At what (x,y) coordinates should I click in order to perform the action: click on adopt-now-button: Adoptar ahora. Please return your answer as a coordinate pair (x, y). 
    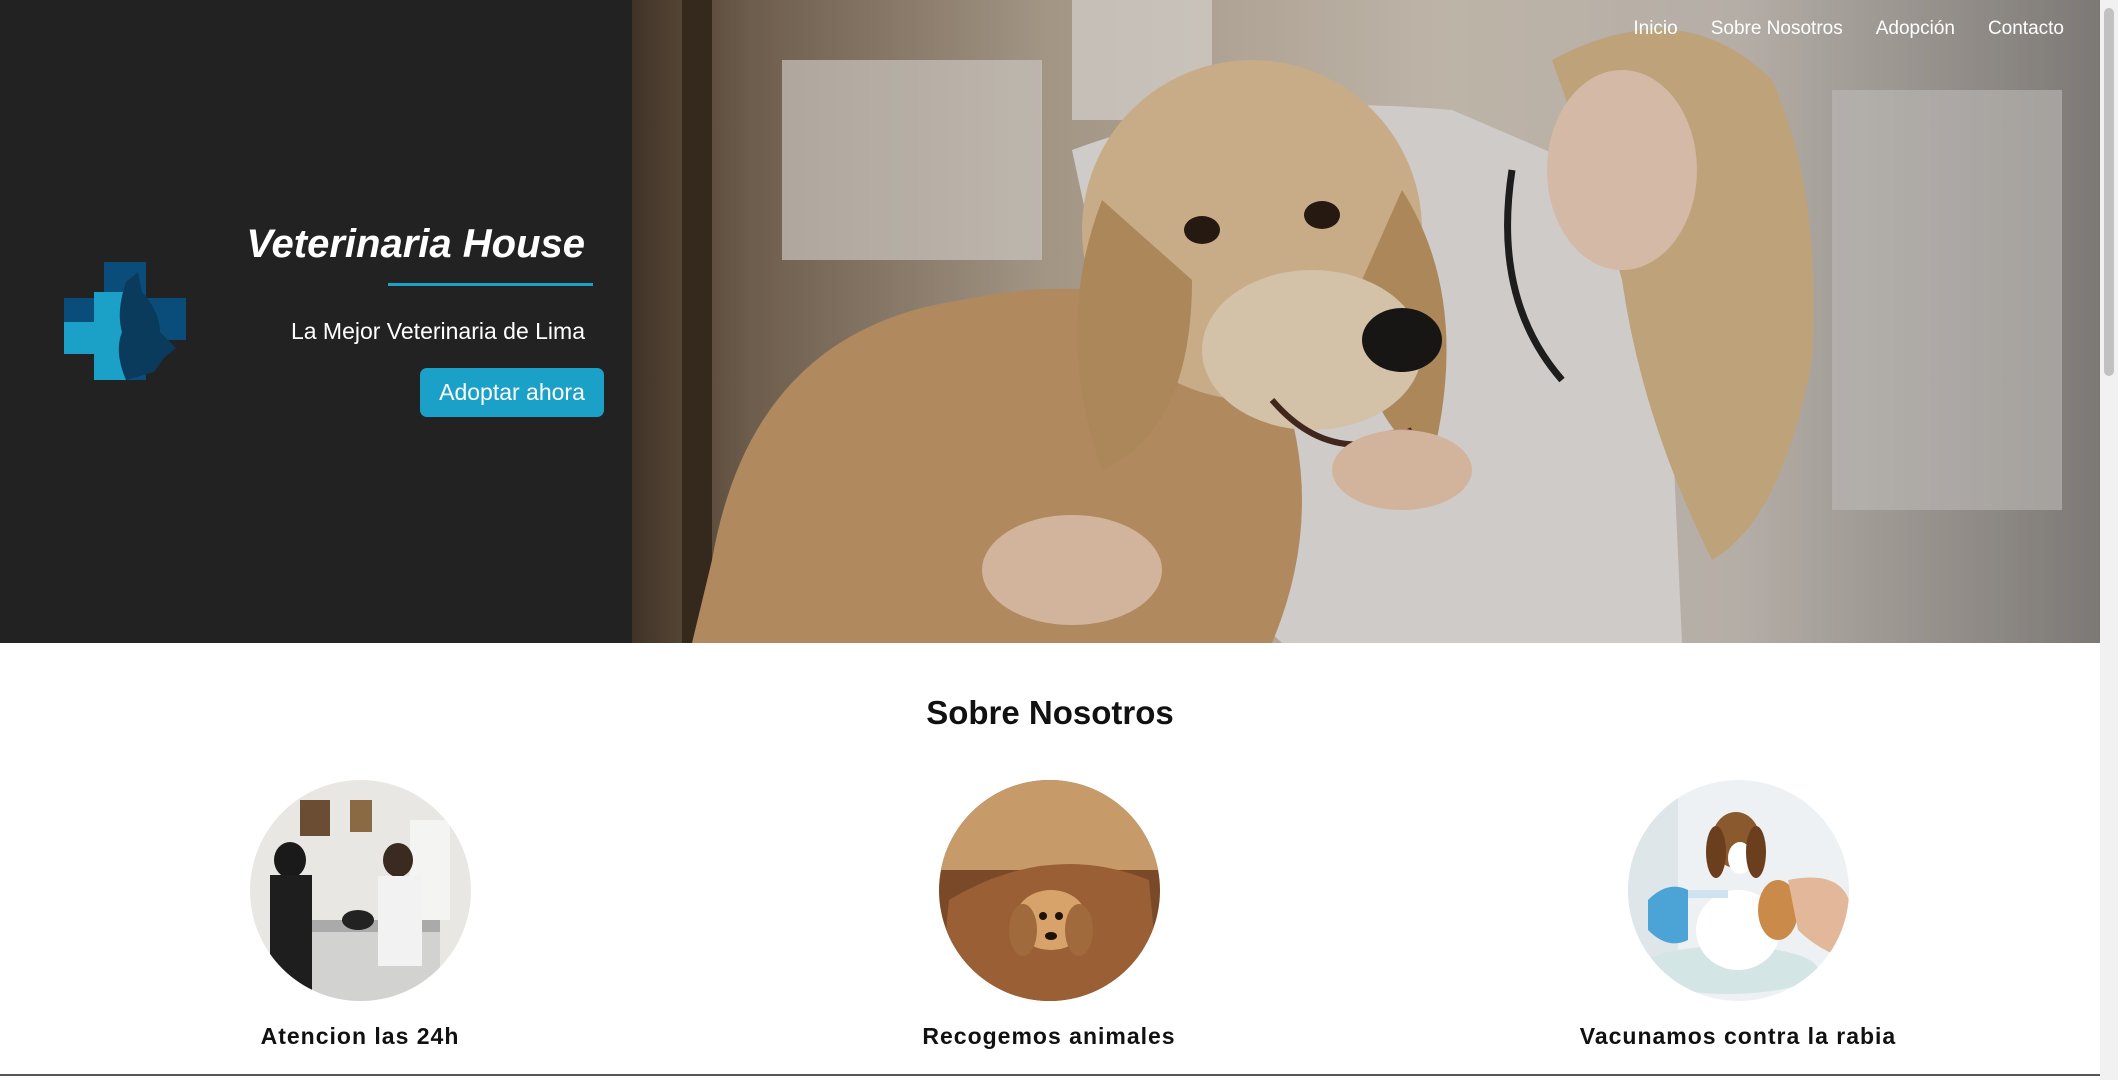
    Looking at the image, I should click on (512, 392).